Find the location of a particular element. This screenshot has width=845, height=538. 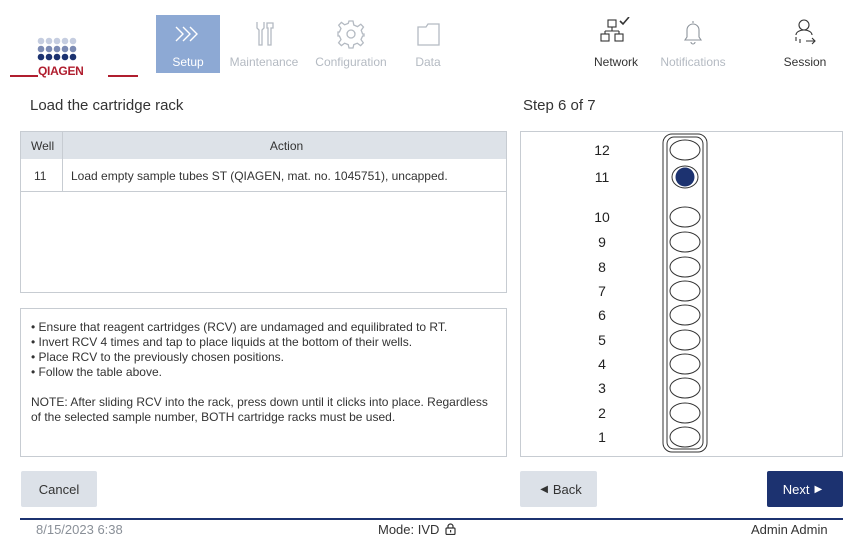

user-logout-icon is located at coordinates (805, 32).